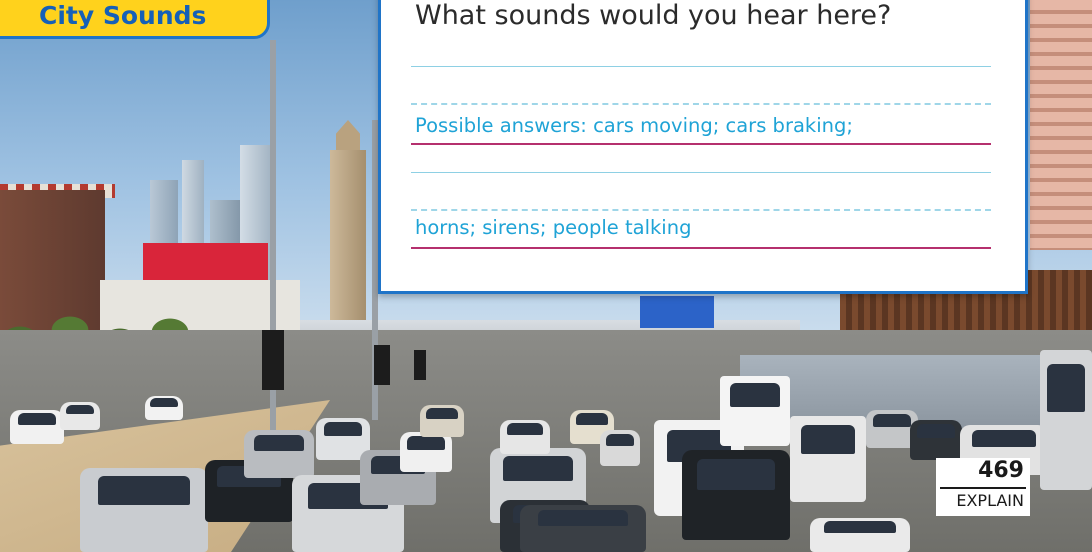 This screenshot has width=1092, height=552. What do you see at coordinates (123, 15) in the screenshot?
I see `lesson-title: City Sounds` at bounding box center [123, 15].